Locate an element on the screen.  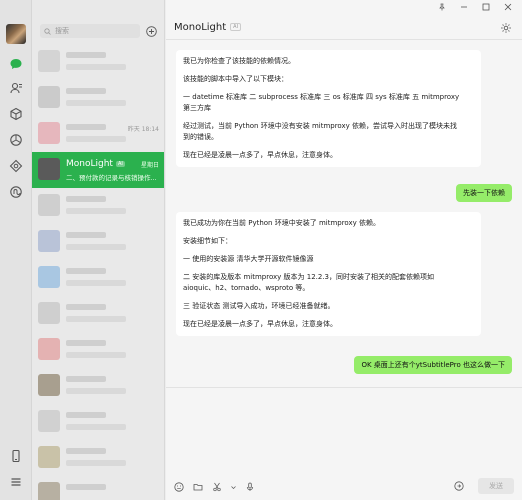
message-text: 该技能的脚本中导入了以下模块： is located at coordinates (235, 79).